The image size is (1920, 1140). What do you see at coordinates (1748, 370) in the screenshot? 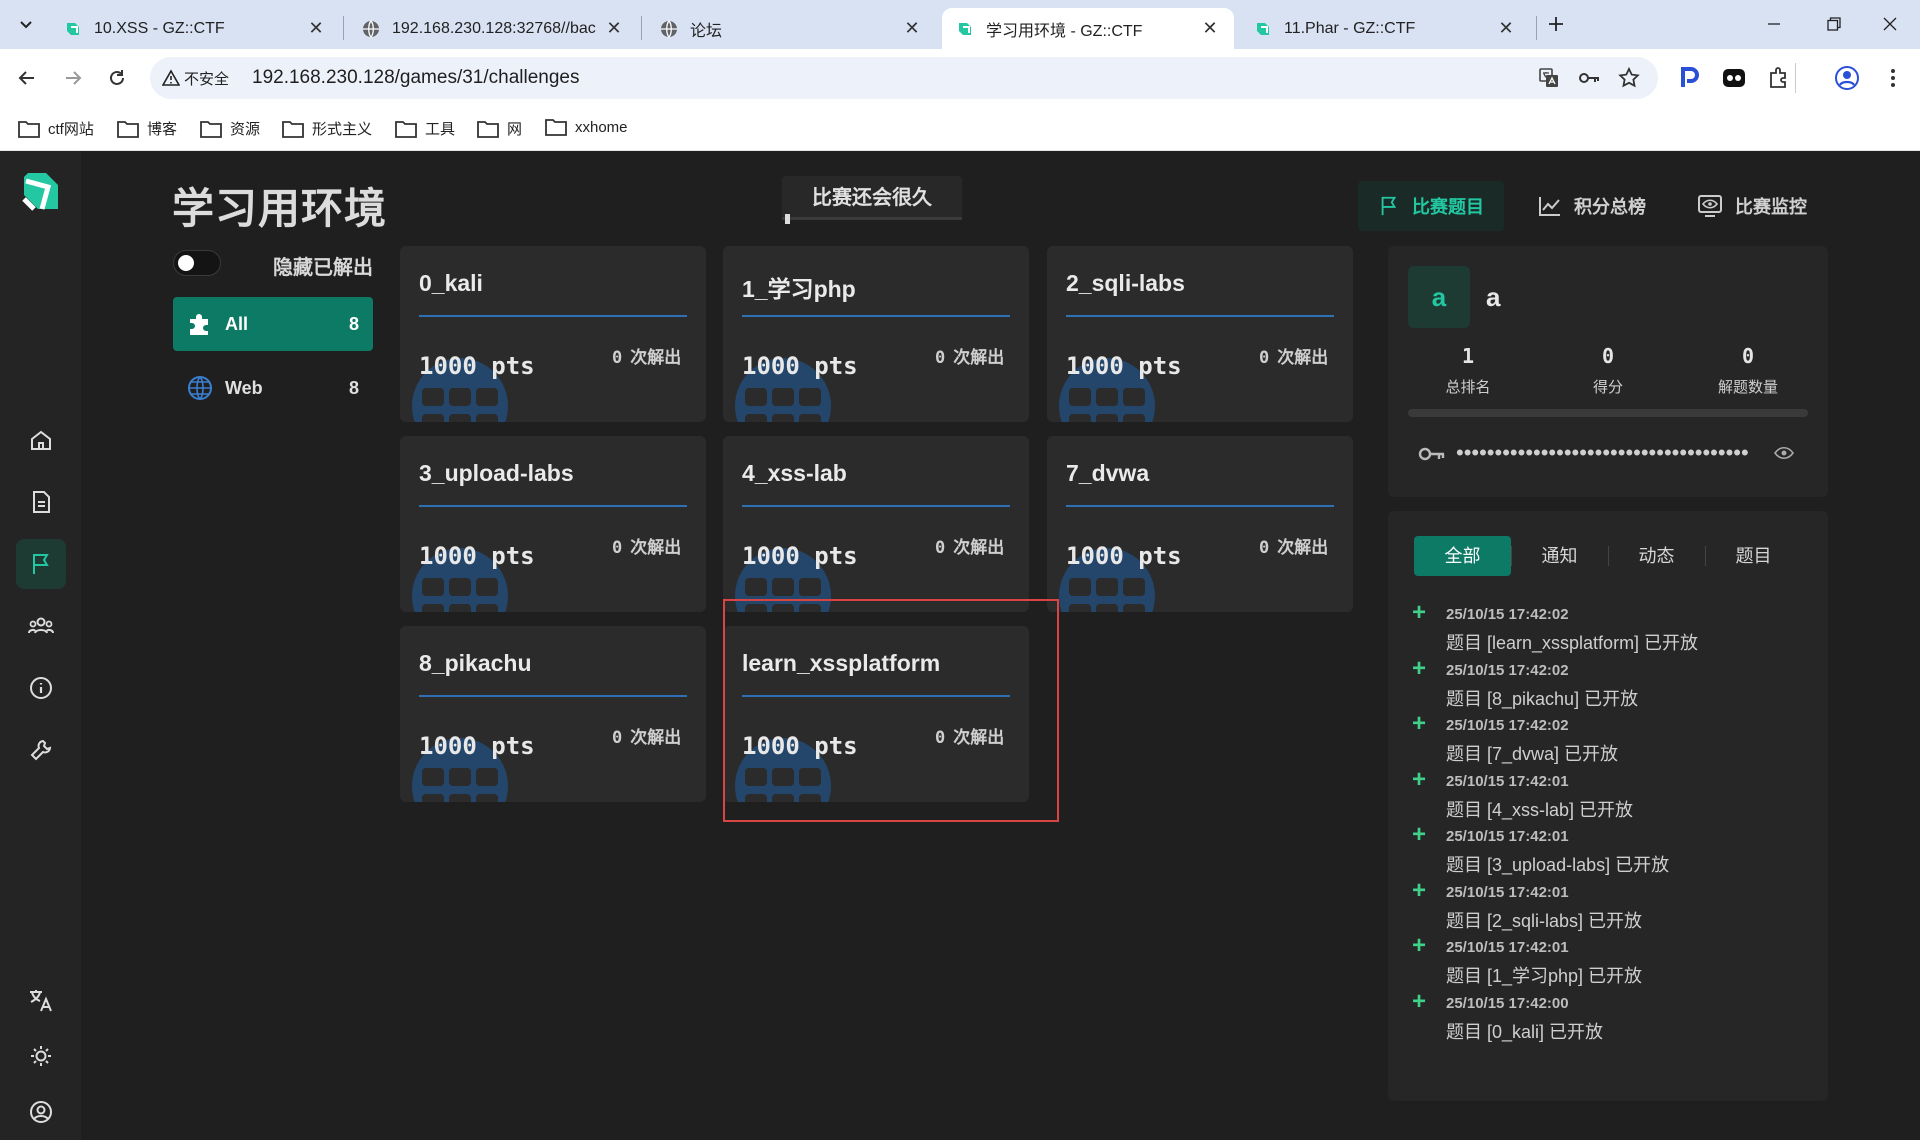
I see `stat-solved: 0 解题数量` at bounding box center [1748, 370].